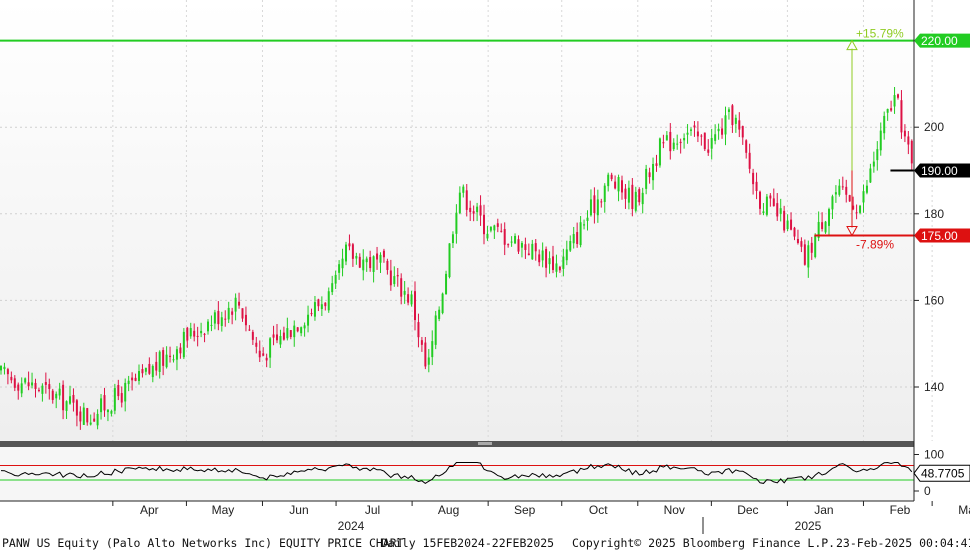 The height and width of the screenshot is (552, 970). What do you see at coordinates (485, 443) in the screenshot?
I see `panel-divider-handle` at bounding box center [485, 443].